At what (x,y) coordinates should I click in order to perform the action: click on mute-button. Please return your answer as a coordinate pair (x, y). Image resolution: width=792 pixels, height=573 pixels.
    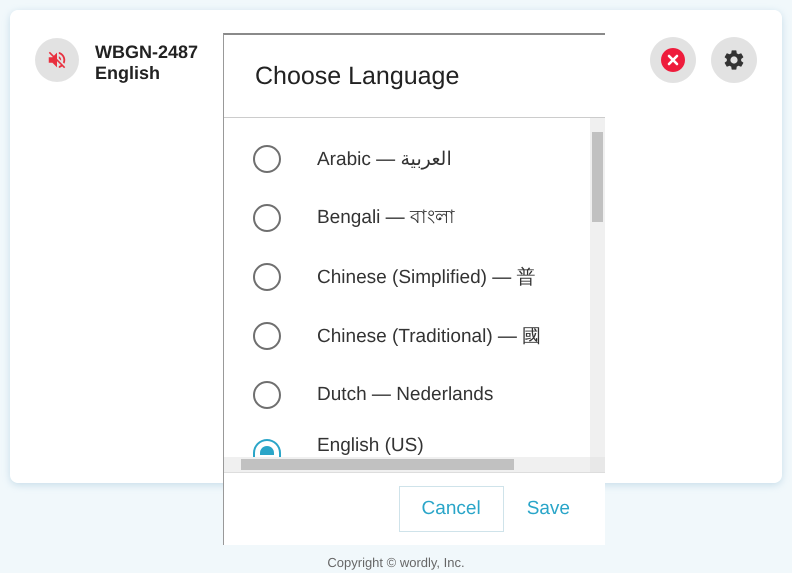
    Looking at the image, I should click on (57, 60).